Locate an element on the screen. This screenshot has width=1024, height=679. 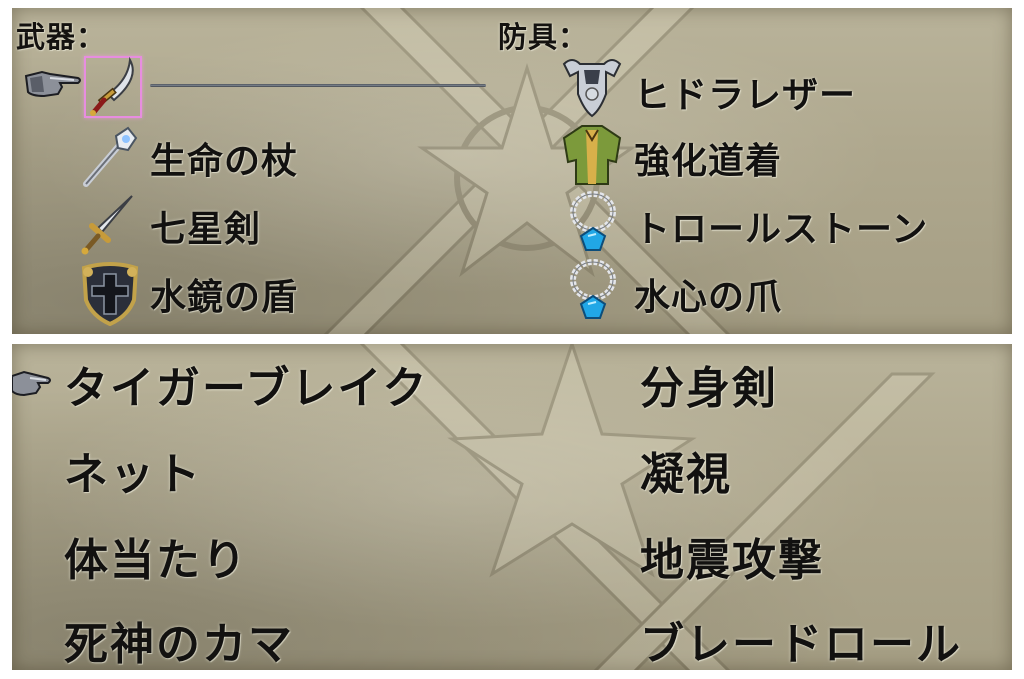
skill-stare: 凝視 is located at coordinates (686, 470).